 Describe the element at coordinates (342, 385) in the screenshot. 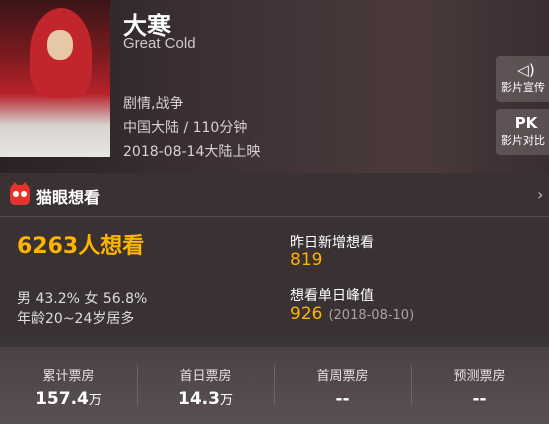

I see `boxoffice-first-week: 首周票房 --` at that location.